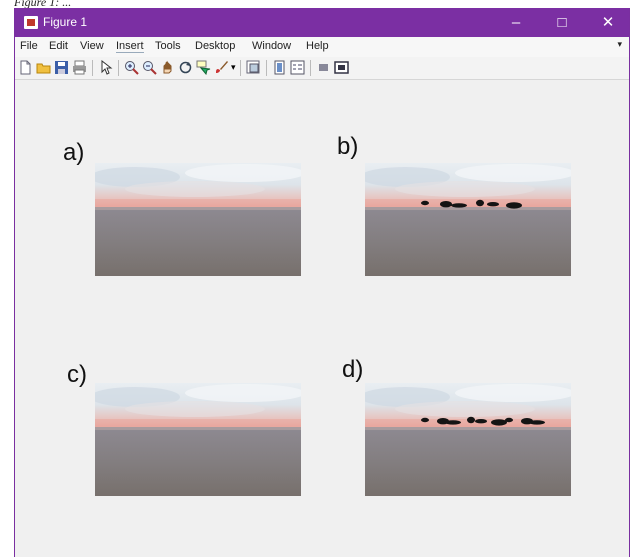 The height and width of the screenshot is (557, 630). What do you see at coordinates (167, 67) in the screenshot?
I see `pan-icon` at bounding box center [167, 67].